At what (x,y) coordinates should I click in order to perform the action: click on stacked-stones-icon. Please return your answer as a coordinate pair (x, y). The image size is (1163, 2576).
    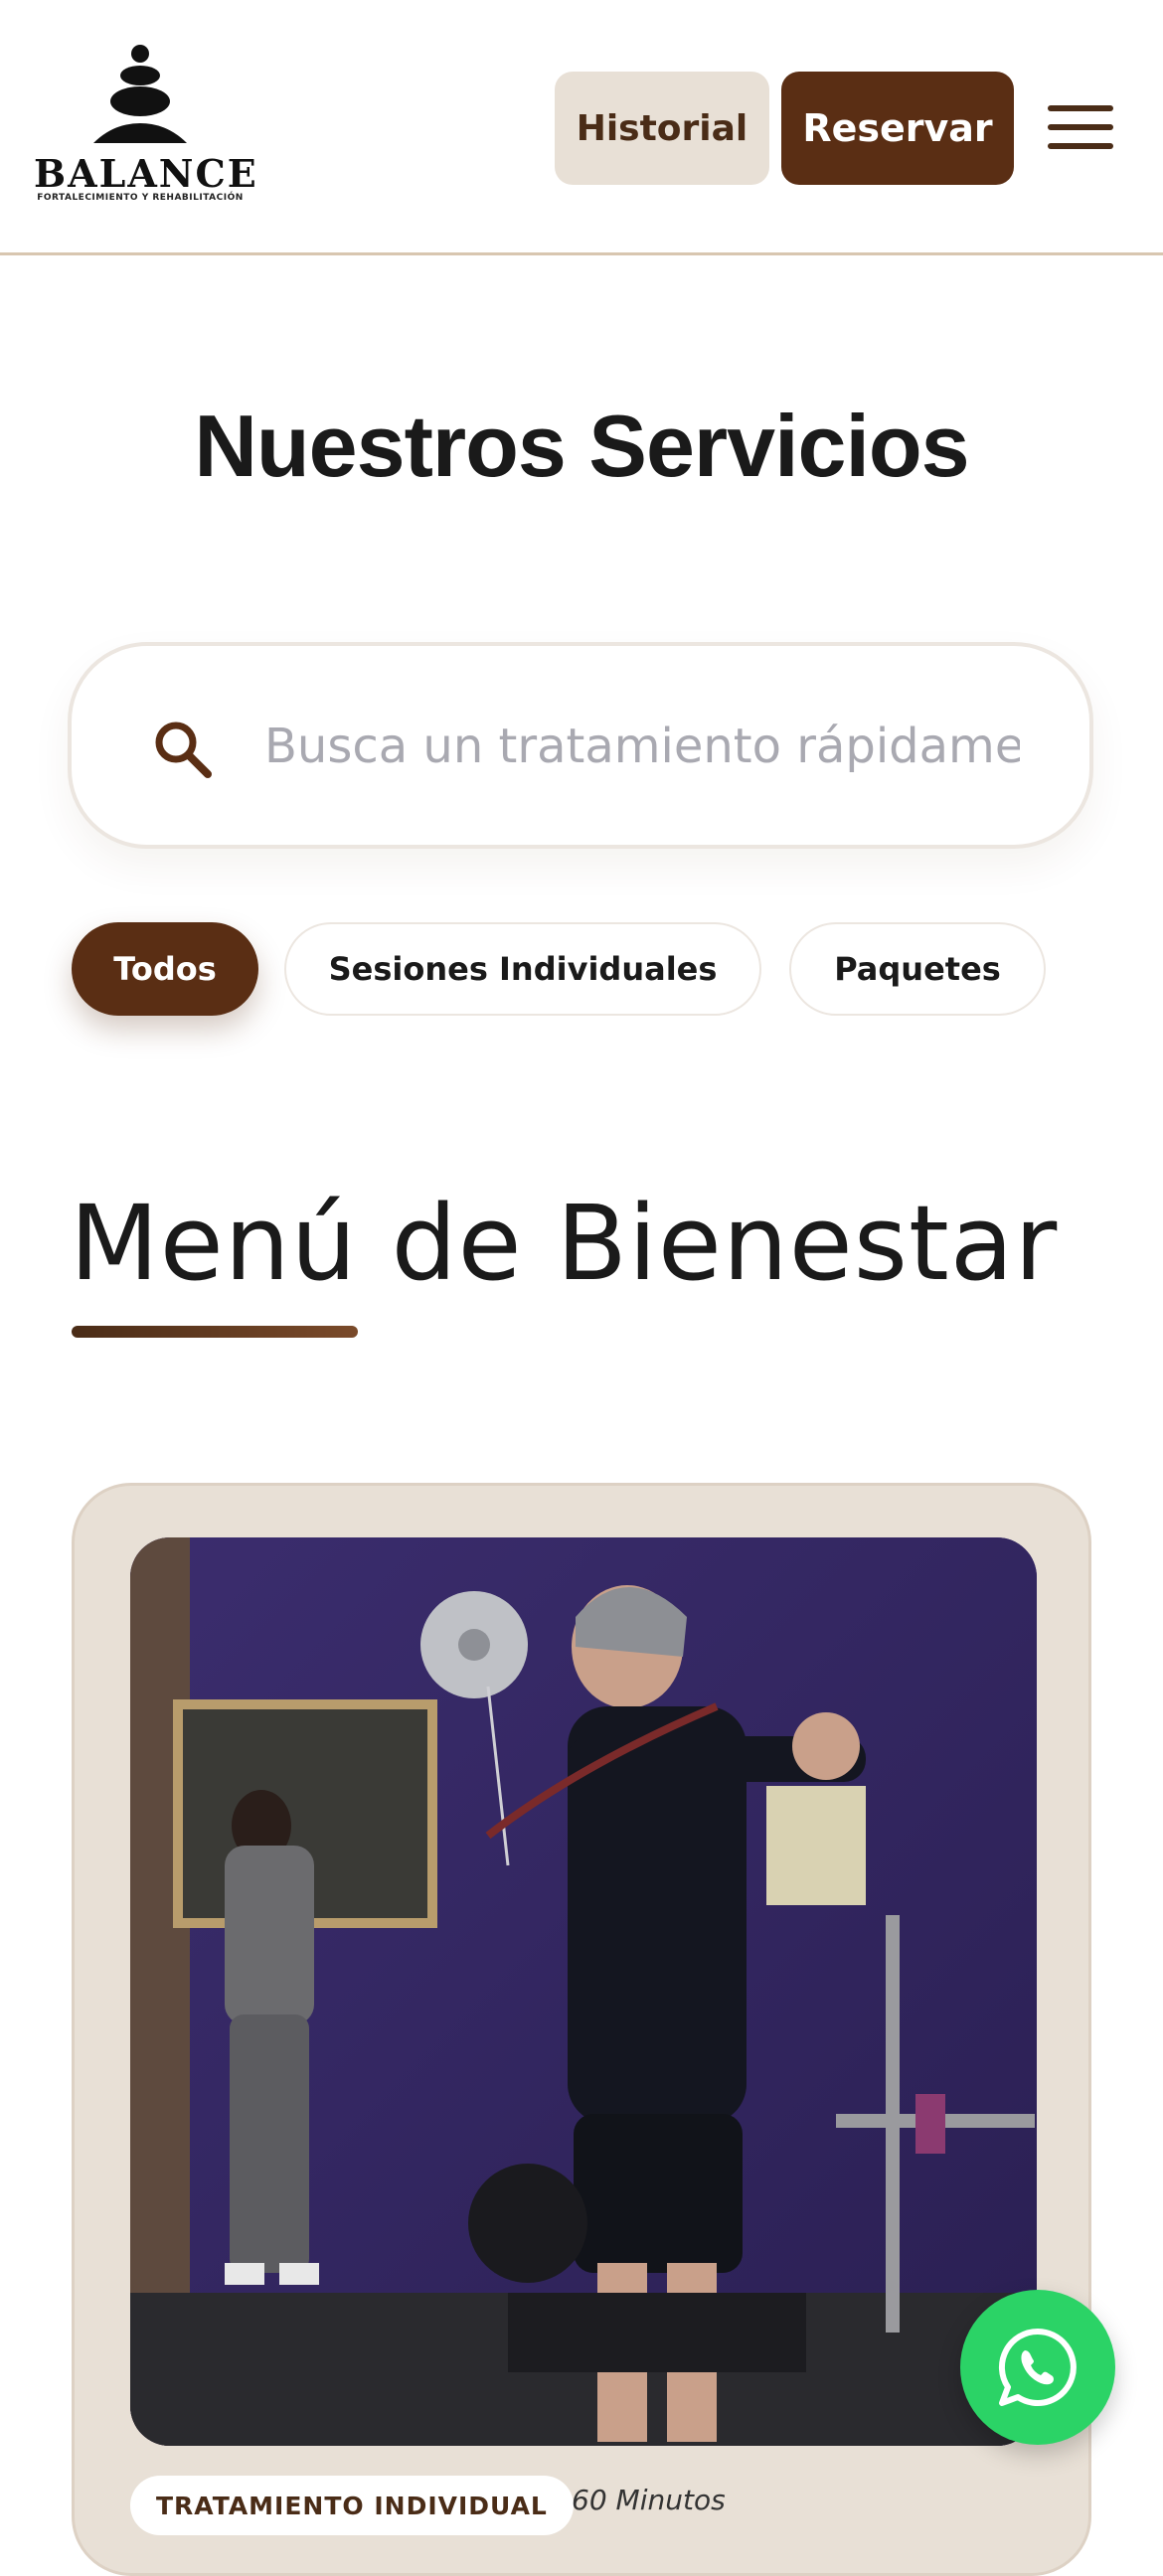
    Looking at the image, I should click on (140, 94).